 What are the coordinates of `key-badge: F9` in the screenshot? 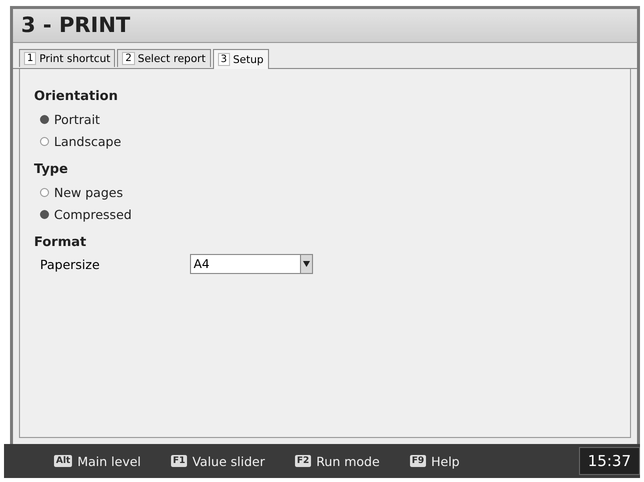 It's located at (418, 461).